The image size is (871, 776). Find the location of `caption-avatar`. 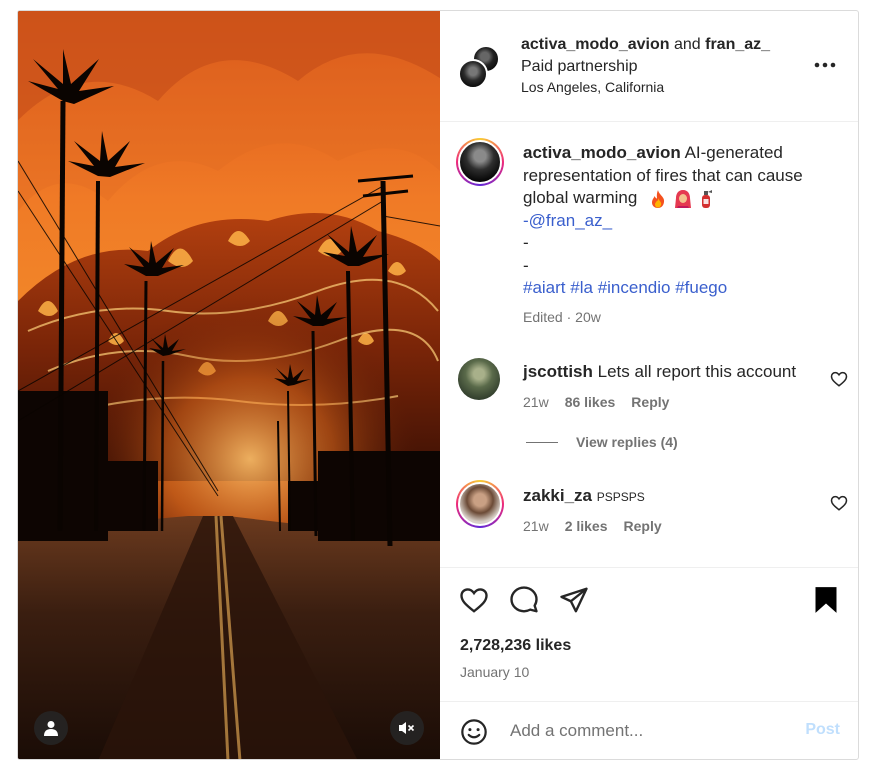

caption-avatar is located at coordinates (480, 162).